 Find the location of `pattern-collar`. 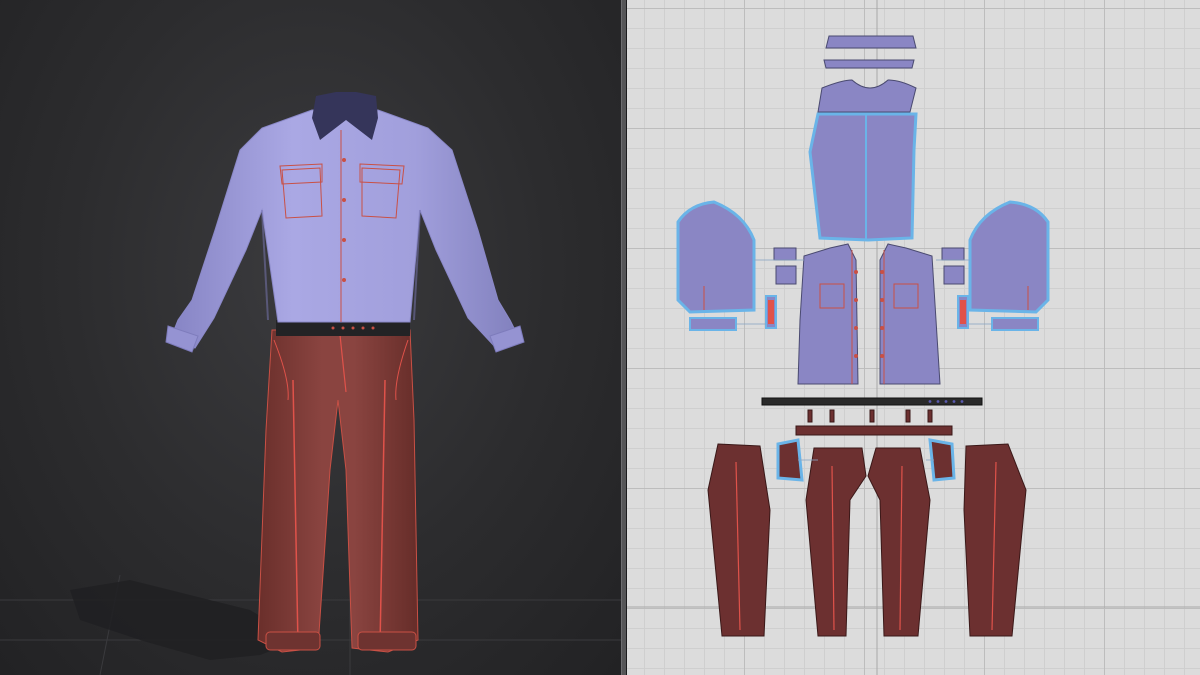

pattern-collar is located at coordinates (871, 42).